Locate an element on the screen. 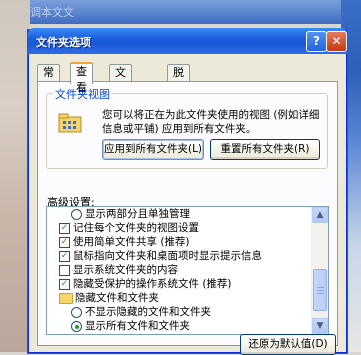 The height and width of the screenshot is (355, 361). advanced-setting-row: ✓ 鼠标指向文件夹和桌面项时显示提示信息 is located at coordinates (178, 256).